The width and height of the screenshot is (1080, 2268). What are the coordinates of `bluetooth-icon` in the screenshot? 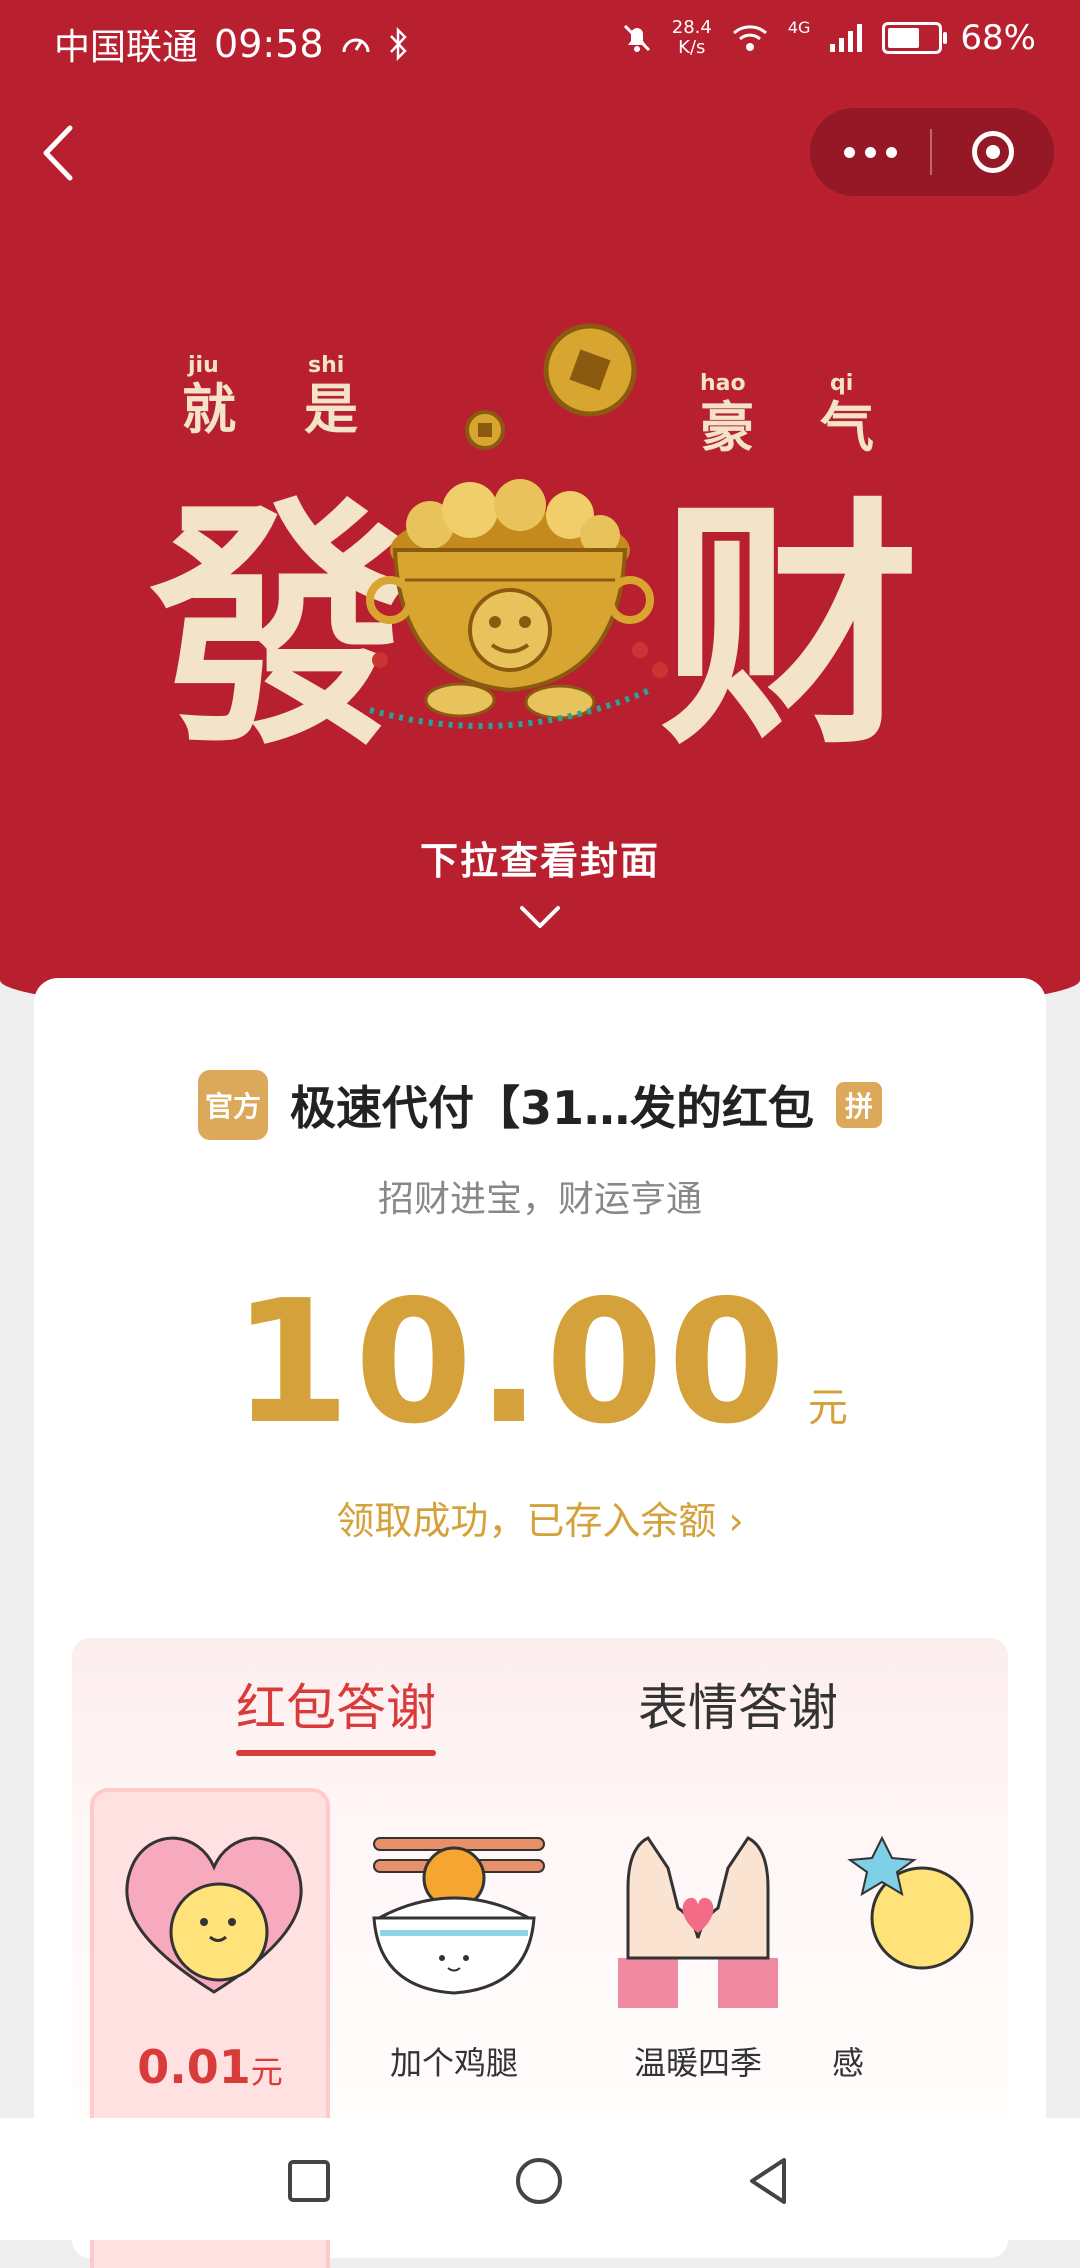 It's located at (398, 44).